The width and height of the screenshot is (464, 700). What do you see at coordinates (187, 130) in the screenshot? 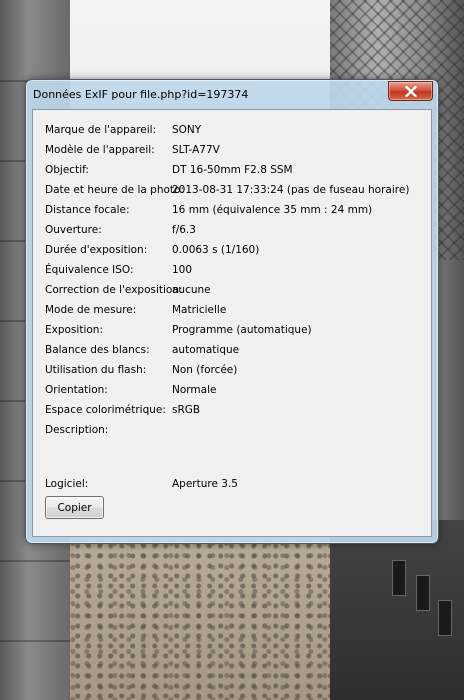
I see `exif-value: SONY` at bounding box center [187, 130].